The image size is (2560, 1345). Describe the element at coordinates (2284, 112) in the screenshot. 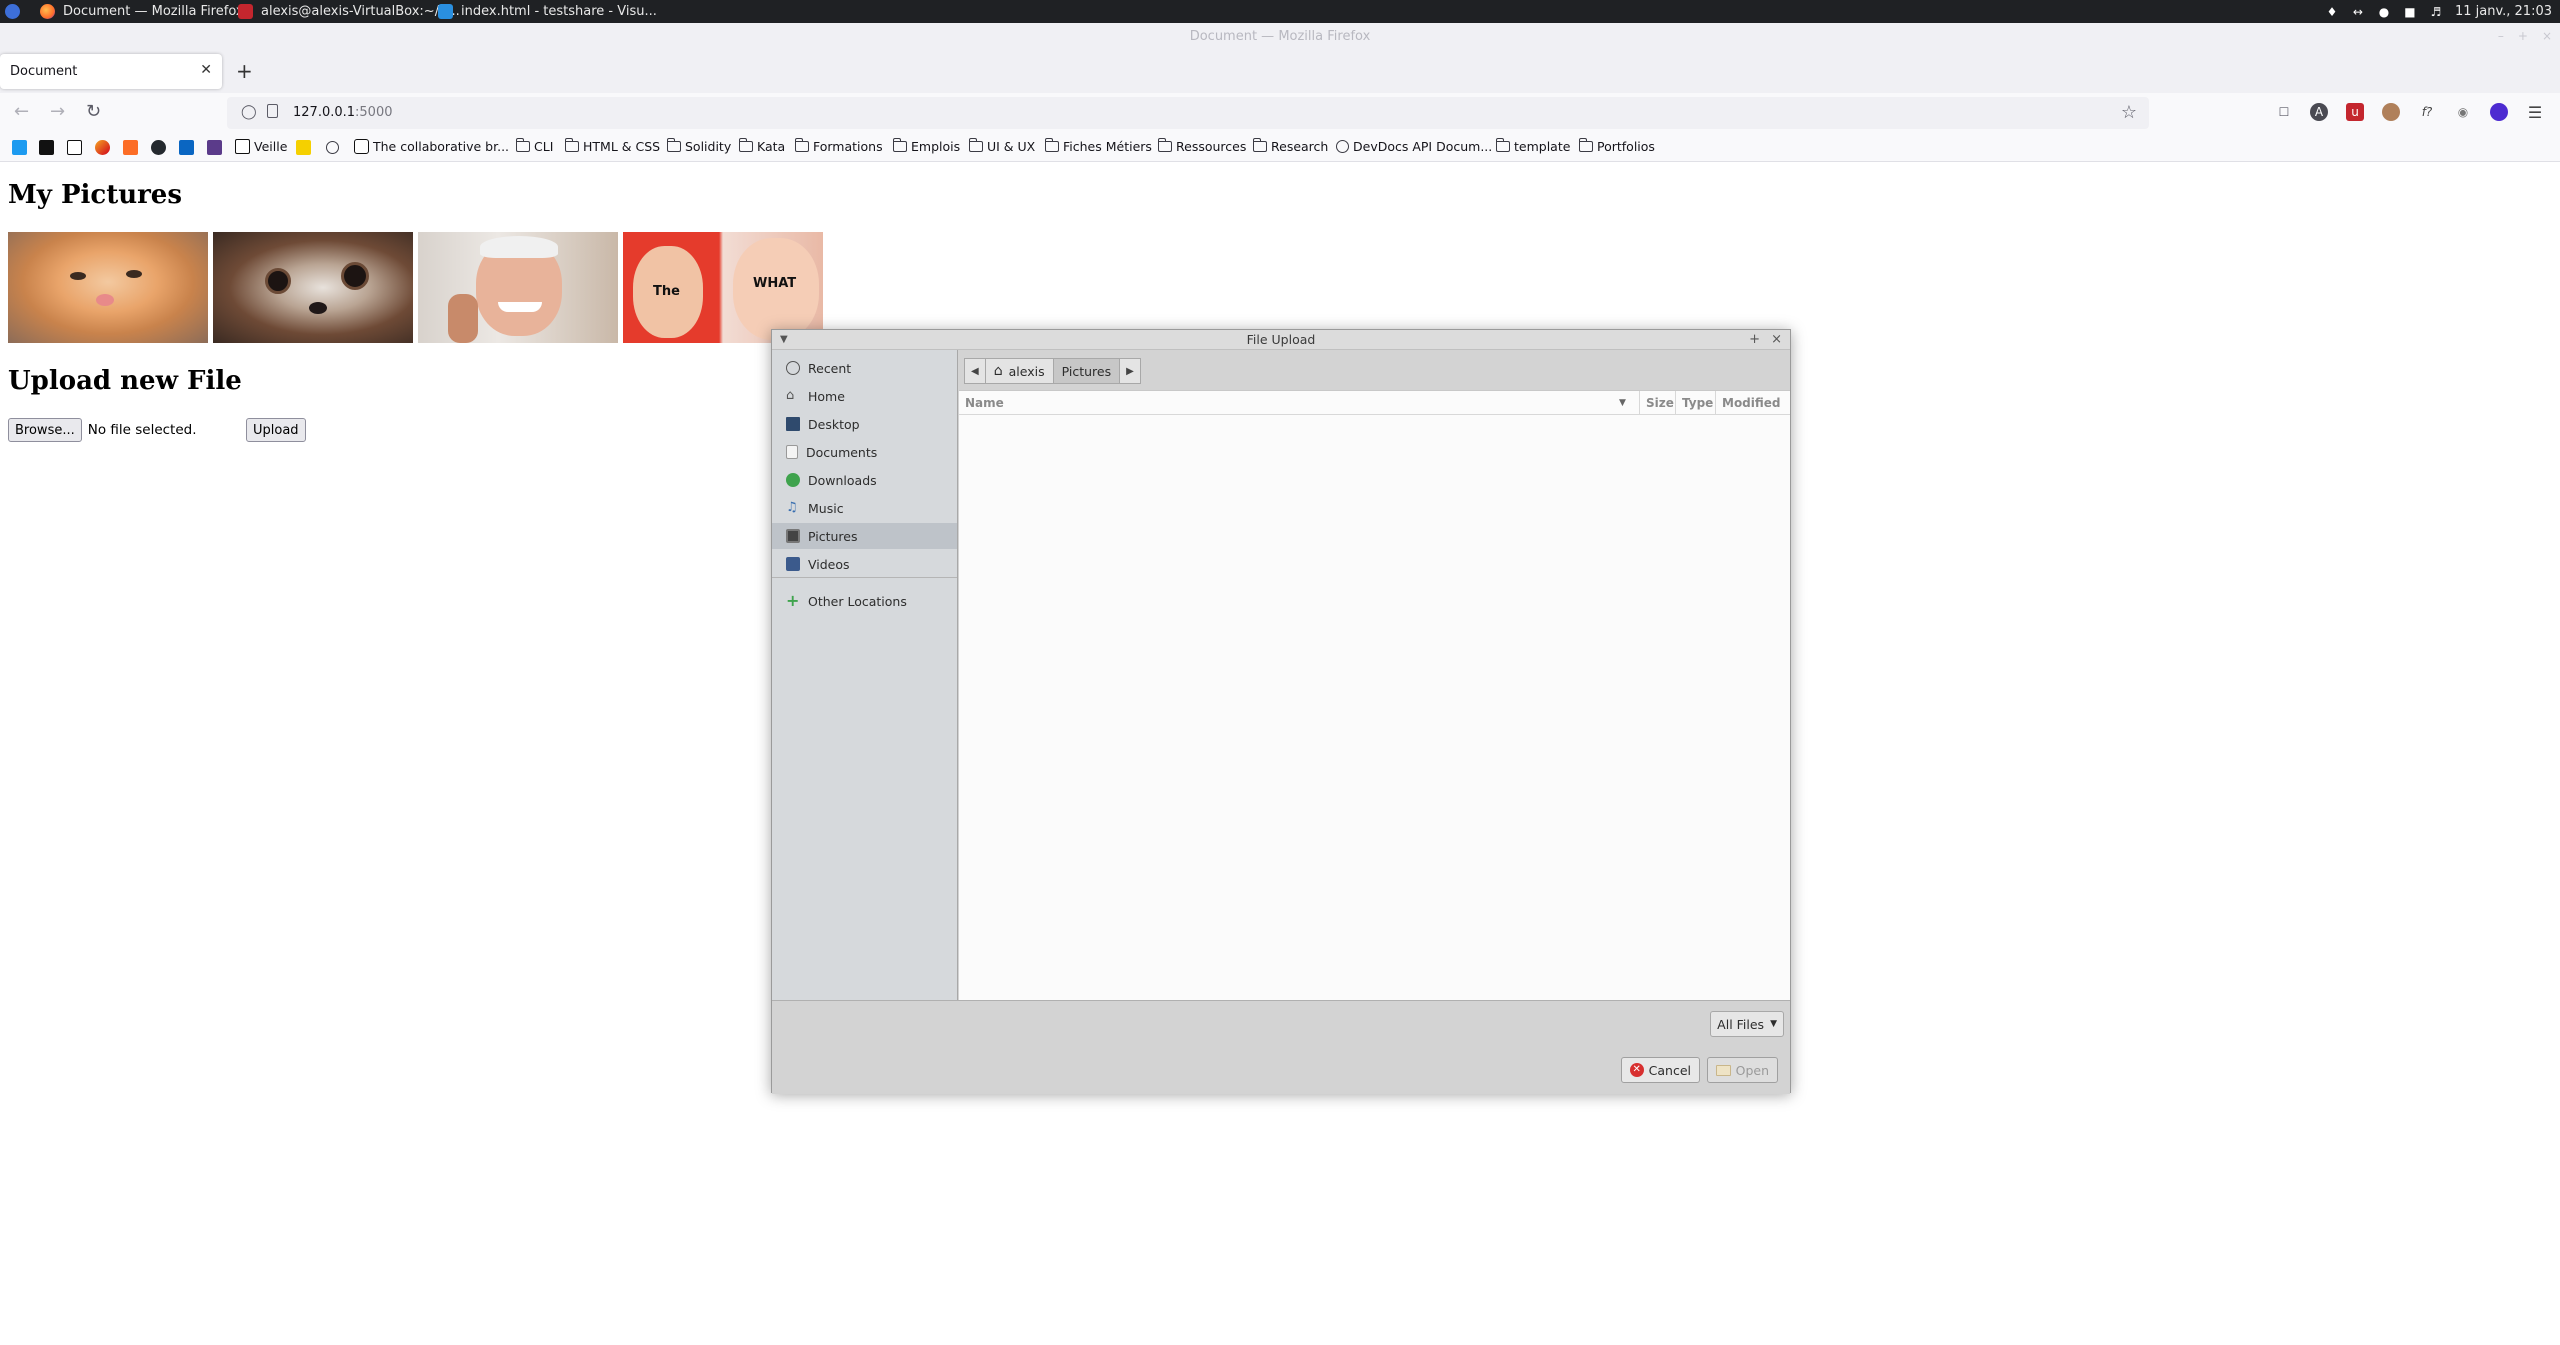

I see `pocket-icon: ☐` at that location.